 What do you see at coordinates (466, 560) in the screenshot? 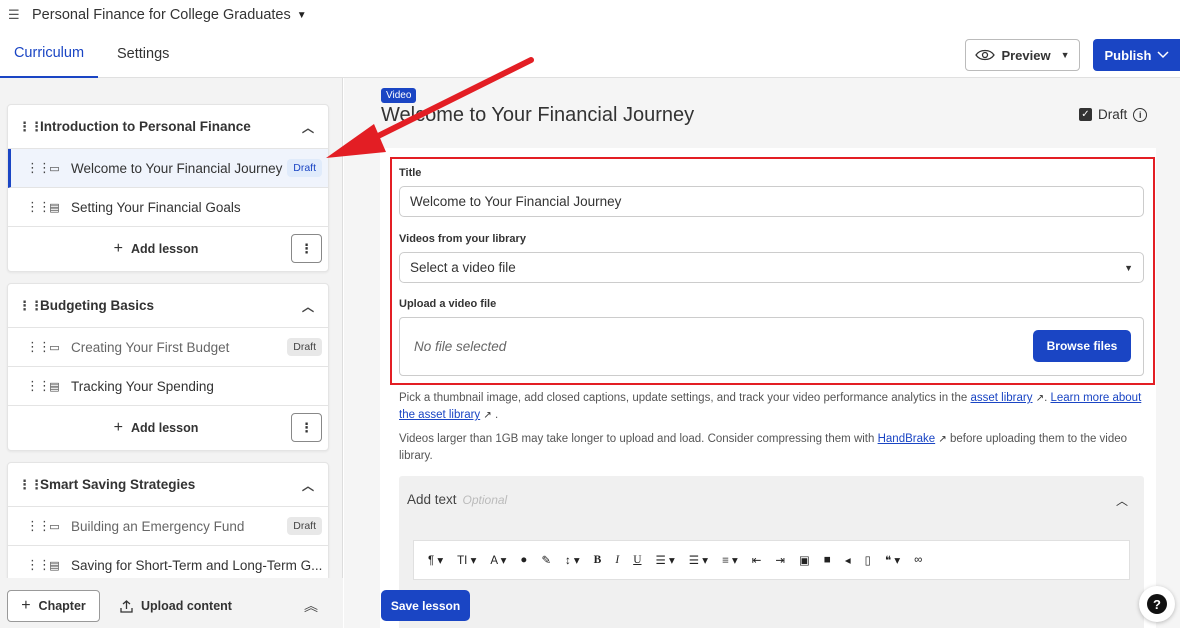
I see `font-size-icon: TI ▾` at bounding box center [466, 560].